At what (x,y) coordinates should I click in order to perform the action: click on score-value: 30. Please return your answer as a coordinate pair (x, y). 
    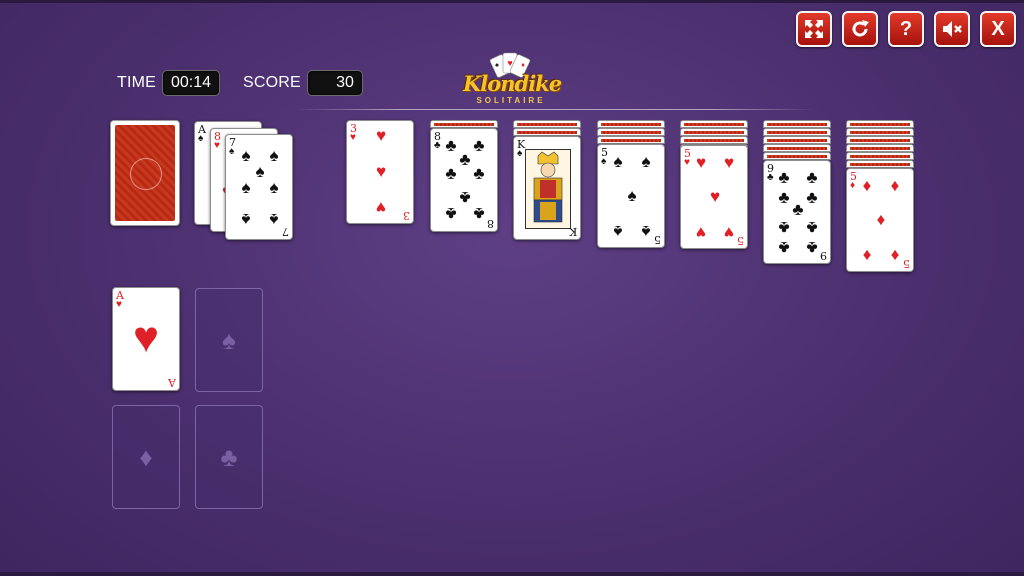
    Looking at the image, I should click on (334, 83).